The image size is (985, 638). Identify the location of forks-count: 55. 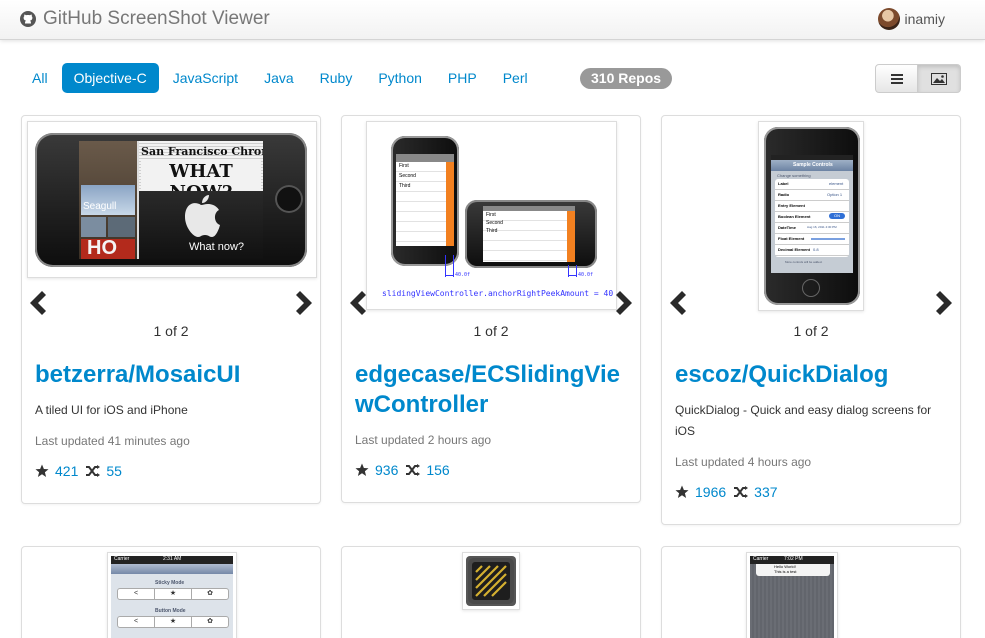
(114, 471).